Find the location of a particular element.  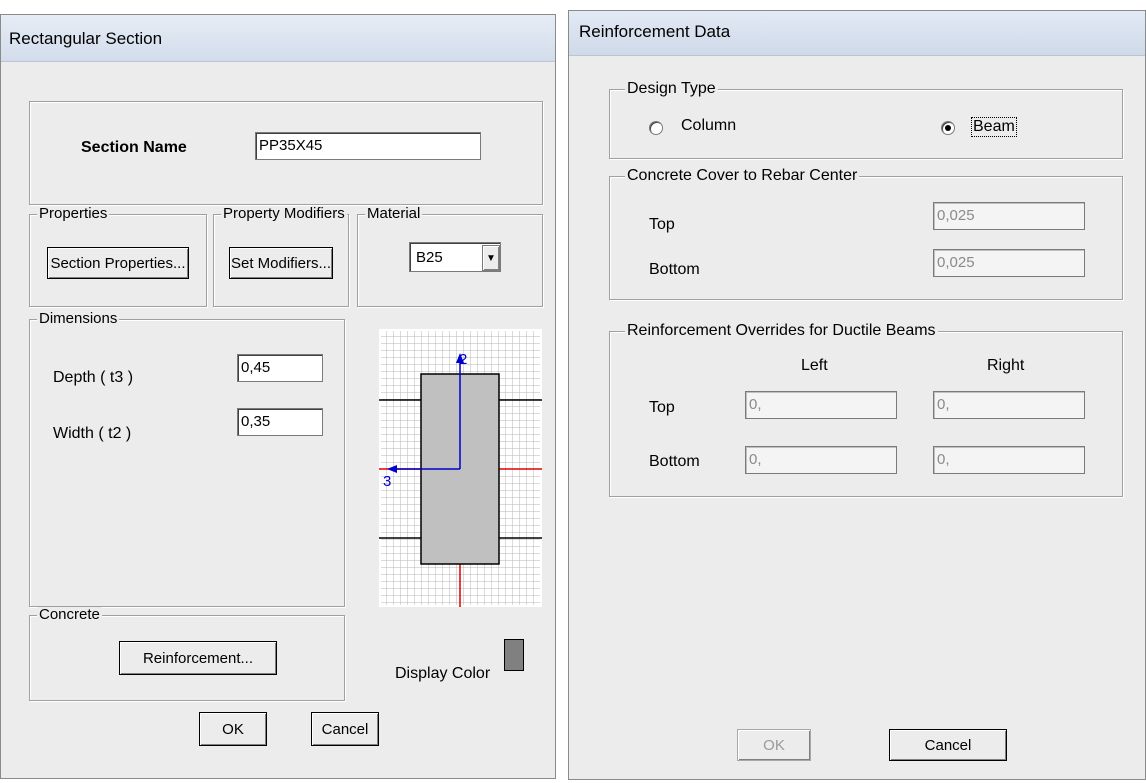

section-name-input: PP35X45 is located at coordinates (368, 146).